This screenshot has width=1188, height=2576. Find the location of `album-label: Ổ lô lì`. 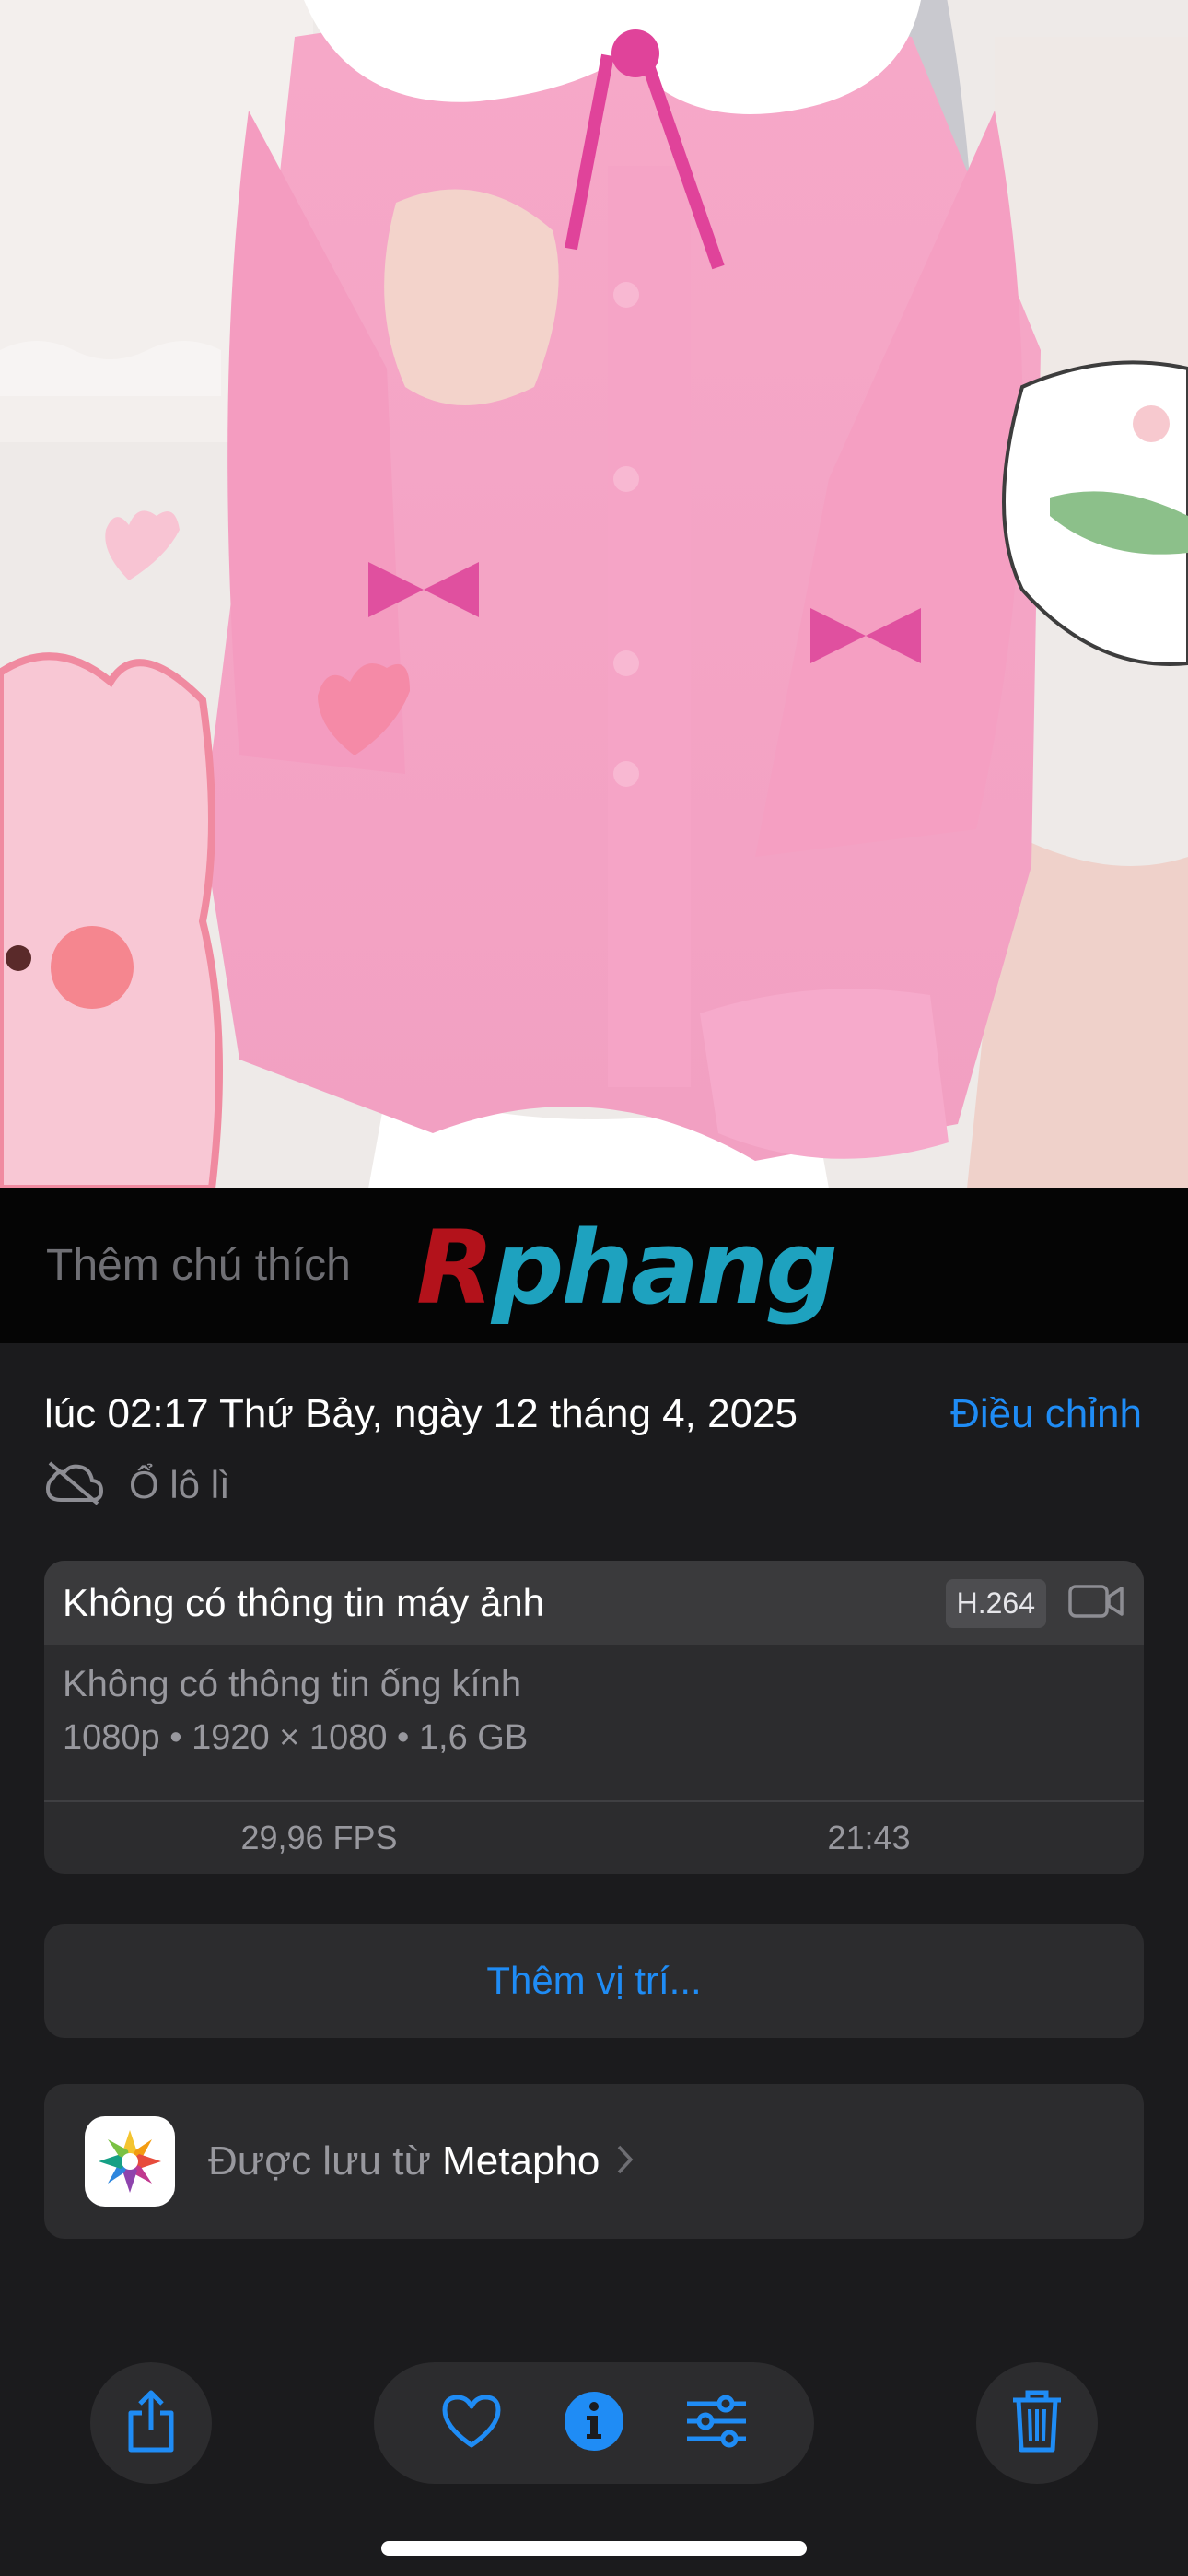

album-label: Ổ lô lì is located at coordinates (179, 1484).